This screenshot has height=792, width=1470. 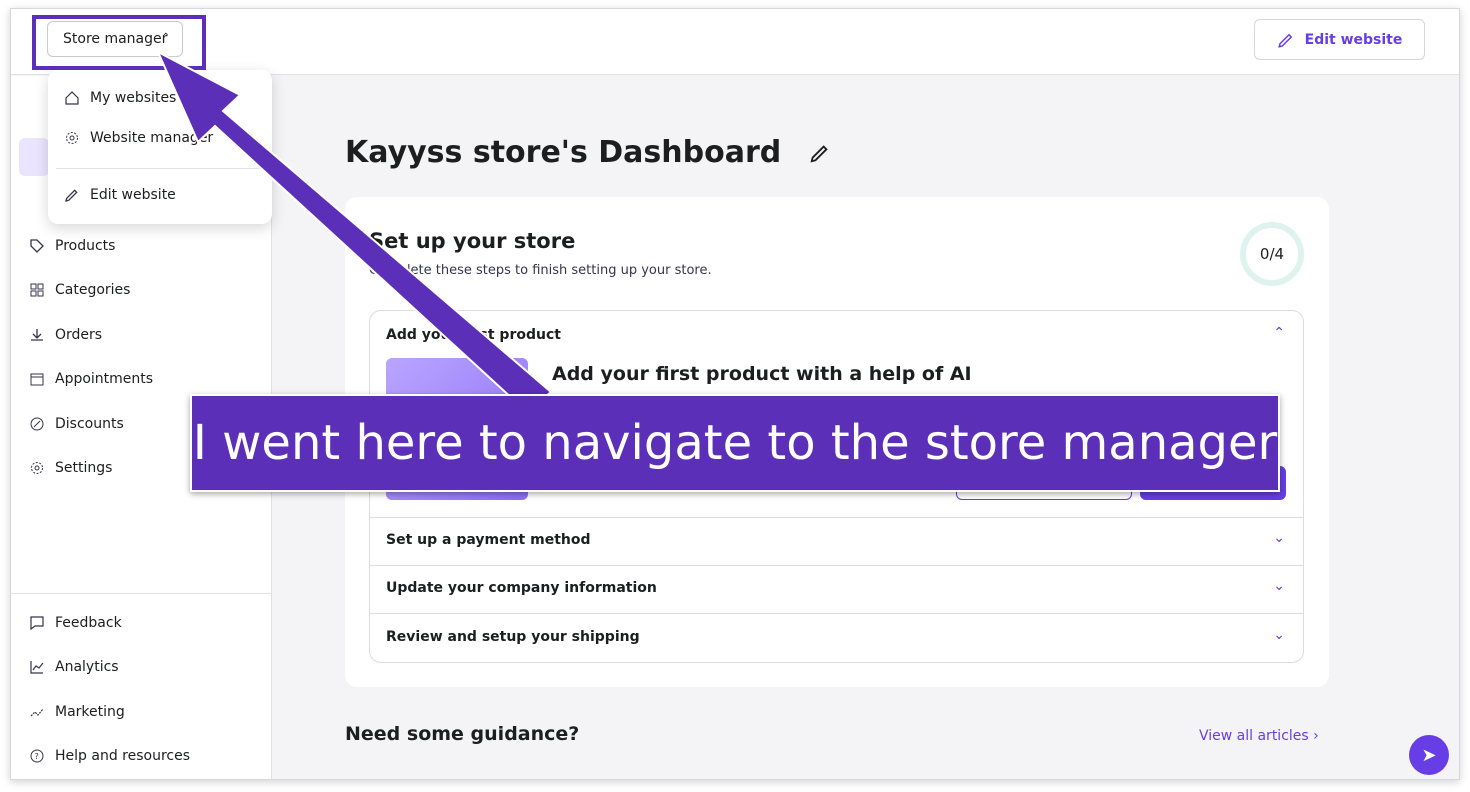 What do you see at coordinates (88, 623) in the screenshot?
I see `sidebar-item-label: Feedback` at bounding box center [88, 623].